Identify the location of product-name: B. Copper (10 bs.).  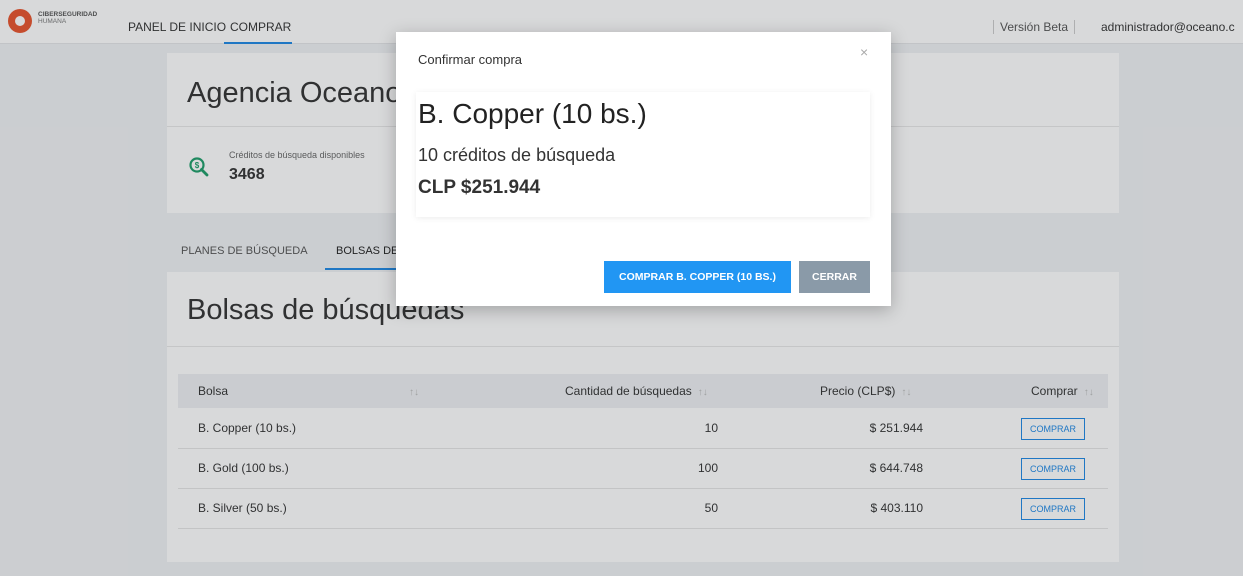
(532, 113).